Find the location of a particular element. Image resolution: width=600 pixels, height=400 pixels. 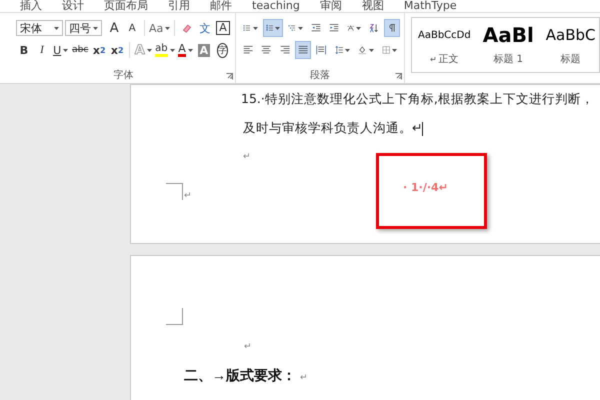

underline-button: U is located at coordinates (61, 50).